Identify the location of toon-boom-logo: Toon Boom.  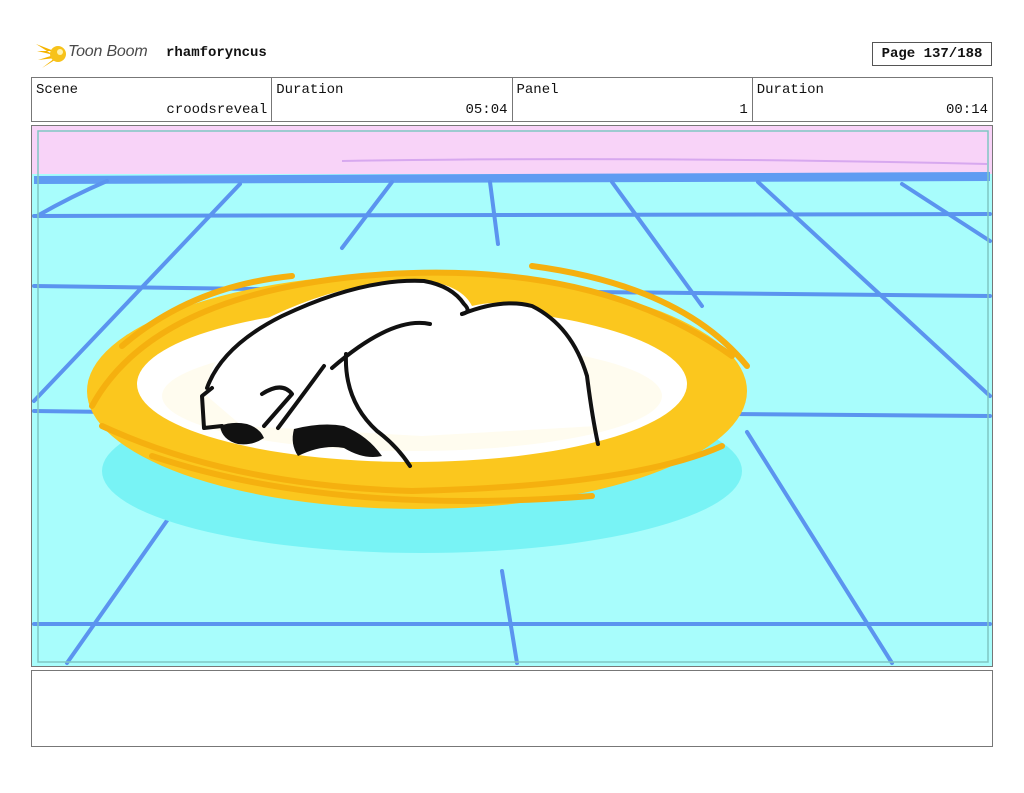
(99, 54).